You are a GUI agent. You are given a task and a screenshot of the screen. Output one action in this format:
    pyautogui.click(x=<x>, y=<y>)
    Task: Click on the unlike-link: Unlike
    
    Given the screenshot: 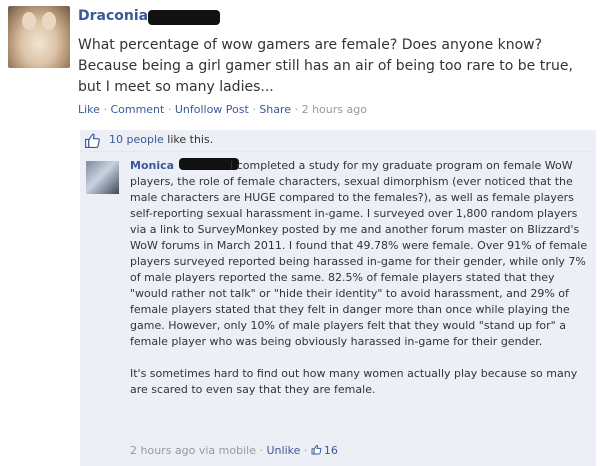 What is the action you would take?
    pyautogui.click(x=283, y=450)
    